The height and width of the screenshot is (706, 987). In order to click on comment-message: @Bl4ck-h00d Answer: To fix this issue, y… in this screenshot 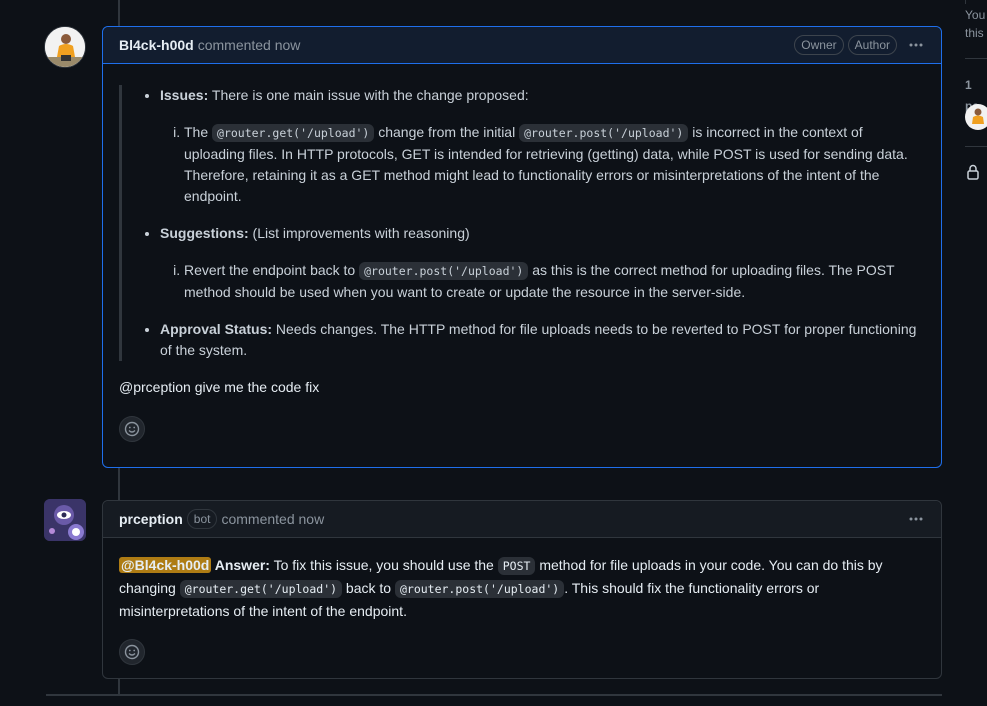, I will do `click(501, 588)`.